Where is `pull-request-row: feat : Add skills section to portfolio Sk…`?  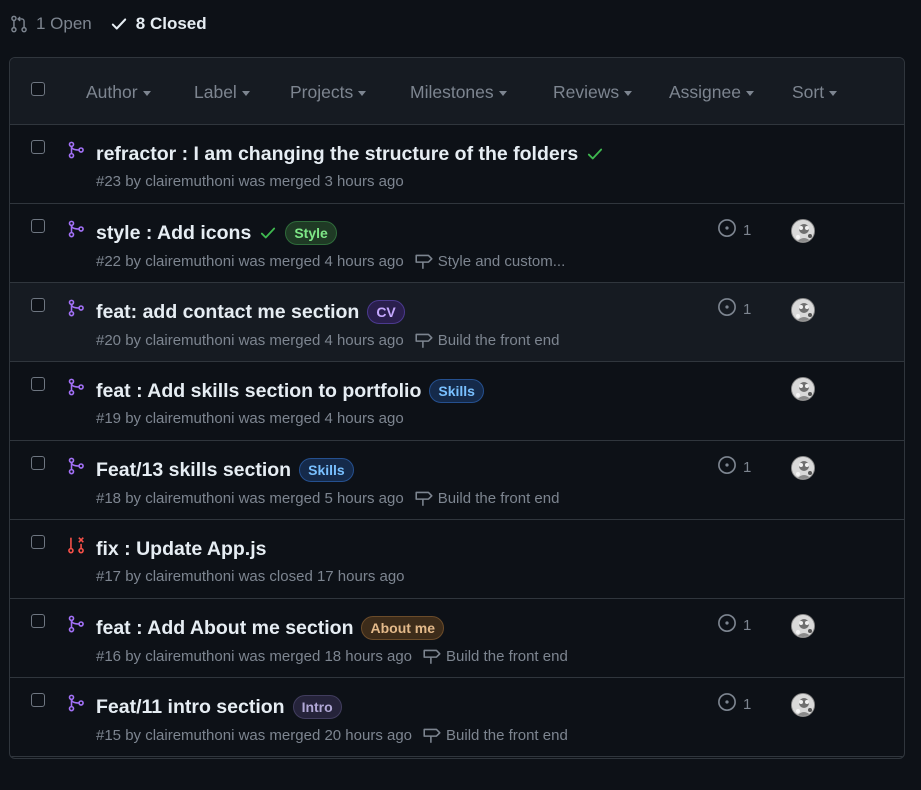 pull-request-row: feat : Add skills section to portfolio Sk… is located at coordinates (457, 401).